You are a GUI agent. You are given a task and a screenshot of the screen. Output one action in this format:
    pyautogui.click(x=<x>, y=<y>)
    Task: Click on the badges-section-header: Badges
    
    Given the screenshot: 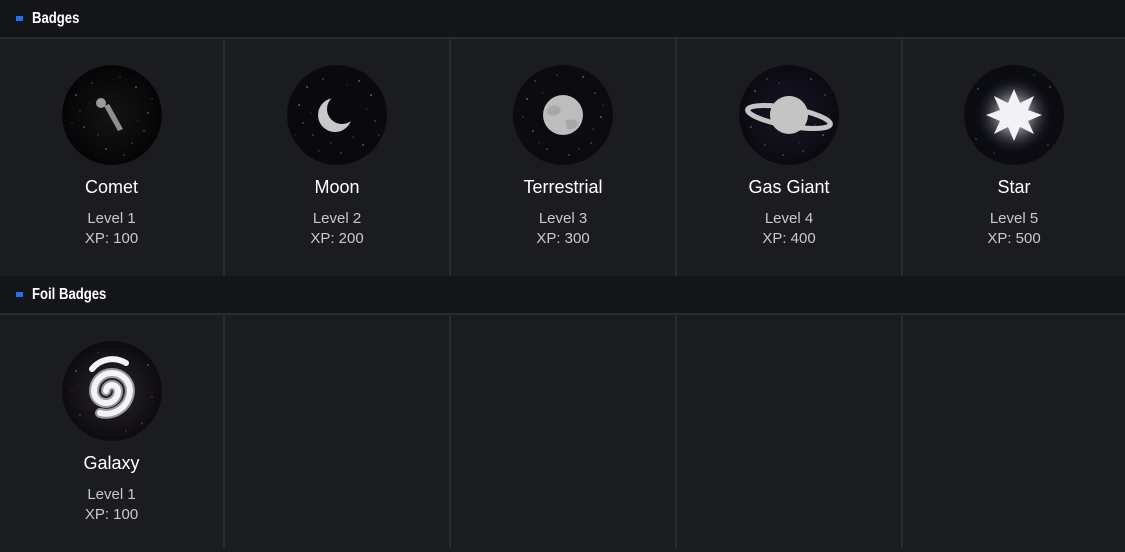 What is the action you would take?
    pyautogui.click(x=562, y=19)
    